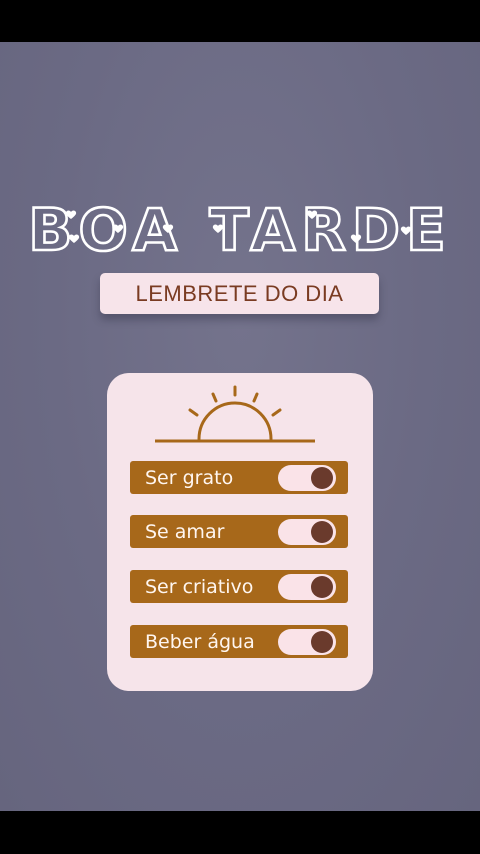  I want to click on reminder-label: Ser grato, so click(189, 477).